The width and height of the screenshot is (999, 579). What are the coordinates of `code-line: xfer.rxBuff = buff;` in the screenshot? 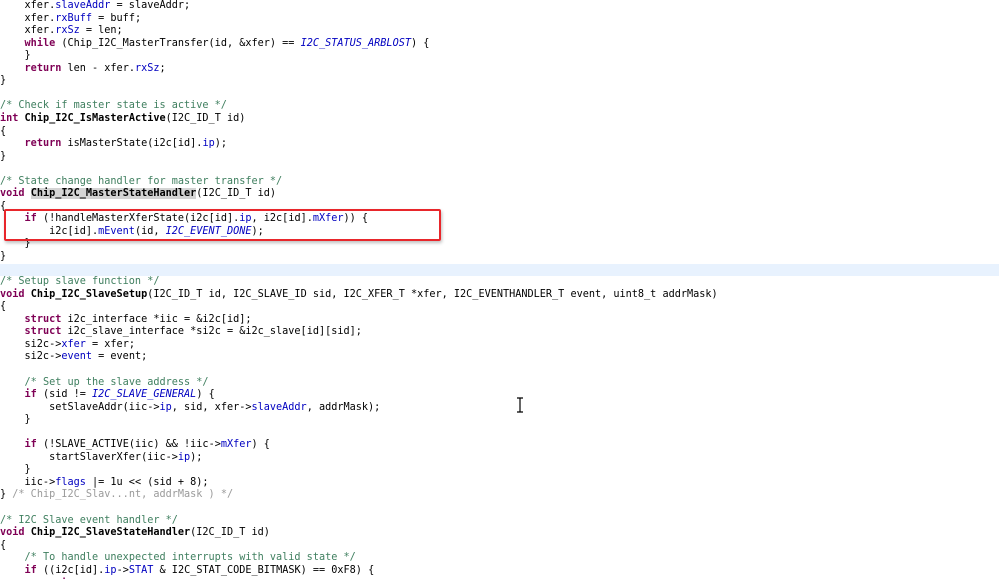 It's located at (499, 19).